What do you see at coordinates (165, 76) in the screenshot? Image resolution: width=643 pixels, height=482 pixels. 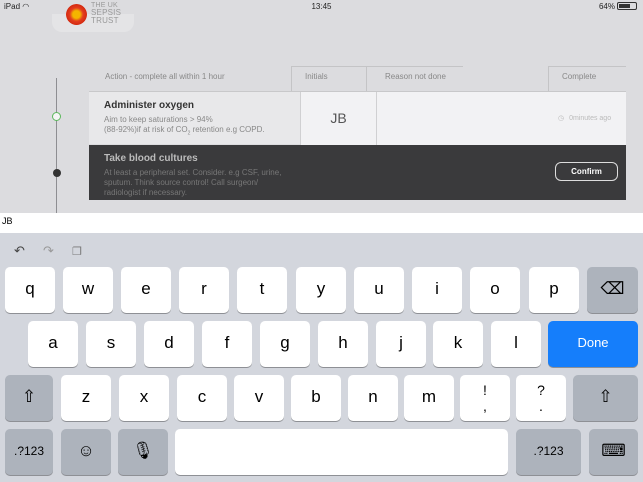 I see `header-action: Action - complete all within 1 hour` at bounding box center [165, 76].